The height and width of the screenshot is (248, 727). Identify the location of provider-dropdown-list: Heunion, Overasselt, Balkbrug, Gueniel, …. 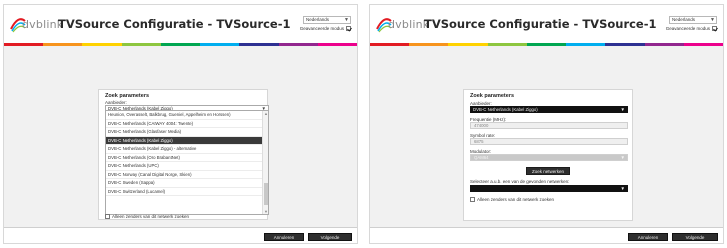
(187, 162).